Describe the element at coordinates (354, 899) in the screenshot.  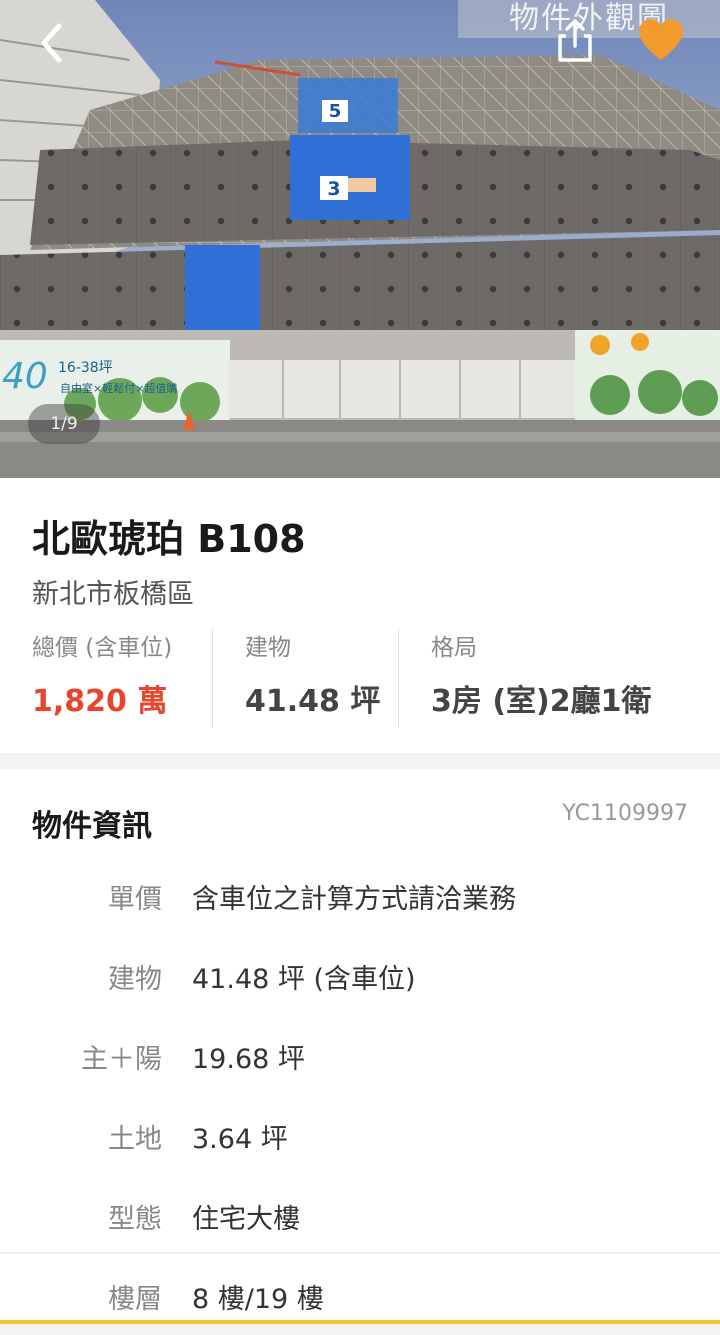
I see `info-value: 含車位之計算方式請洽業務` at that location.